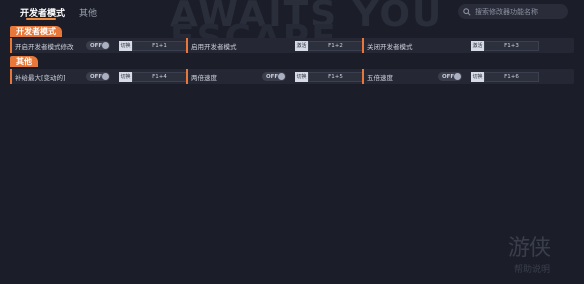  Describe the element at coordinates (292, 11) in the screenshot. I see `top-bar: 开发者模式 其他 搜索修改器功能名称` at that location.